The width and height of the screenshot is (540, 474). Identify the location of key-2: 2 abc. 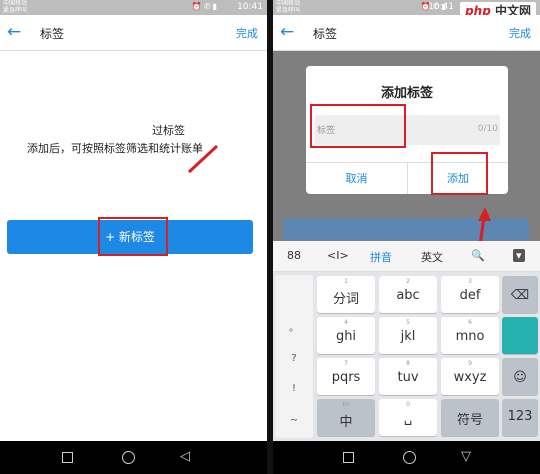
(408, 294).